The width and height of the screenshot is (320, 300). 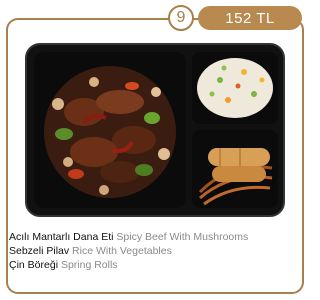 What do you see at coordinates (39, 251) in the screenshot?
I see `dish-name-tr: Sebzeli Pilav` at bounding box center [39, 251].